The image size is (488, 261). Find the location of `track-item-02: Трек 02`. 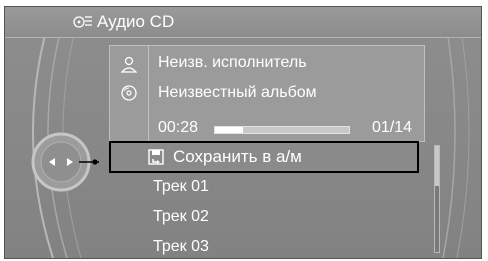

track-item-02: Трек 02 is located at coordinates (181, 217).